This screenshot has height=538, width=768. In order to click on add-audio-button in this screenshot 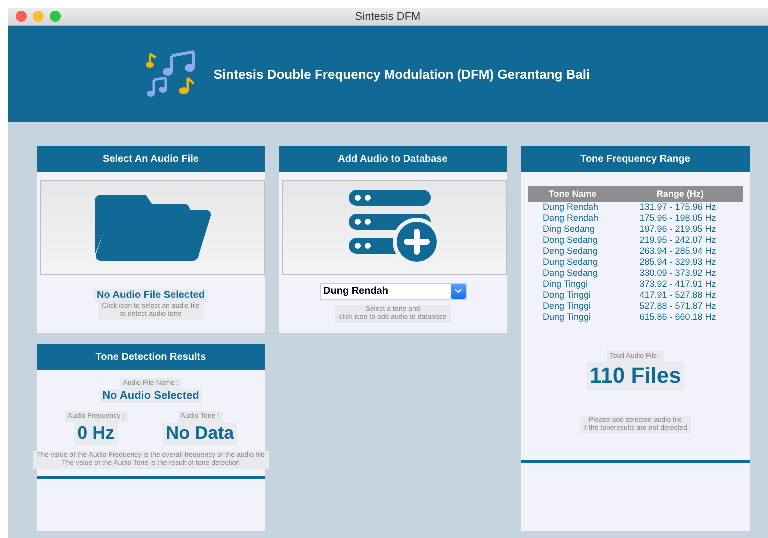, I will do `click(394, 227)`.